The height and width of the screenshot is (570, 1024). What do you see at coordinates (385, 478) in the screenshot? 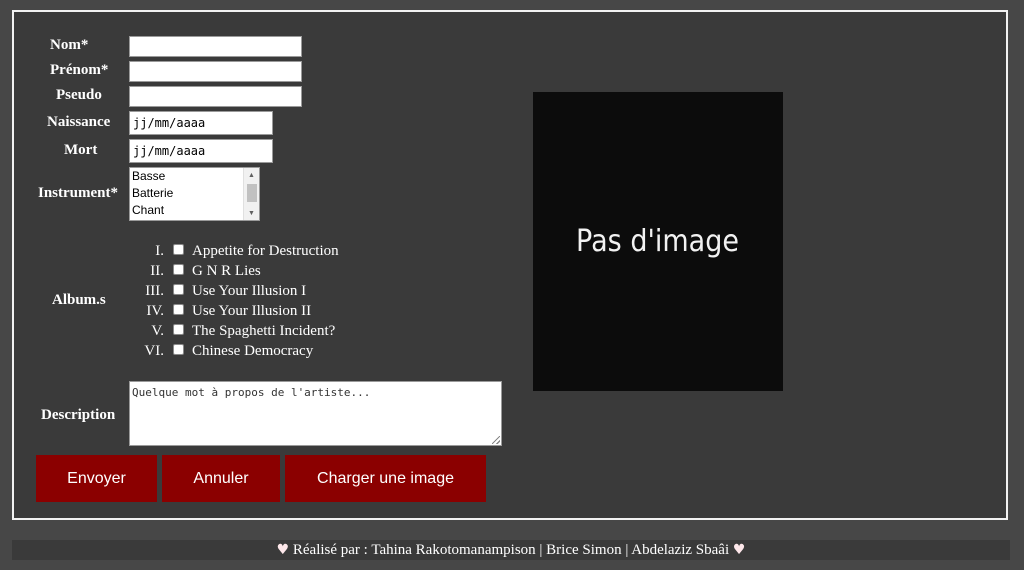
I see `upload-image-button: Charger une image` at bounding box center [385, 478].